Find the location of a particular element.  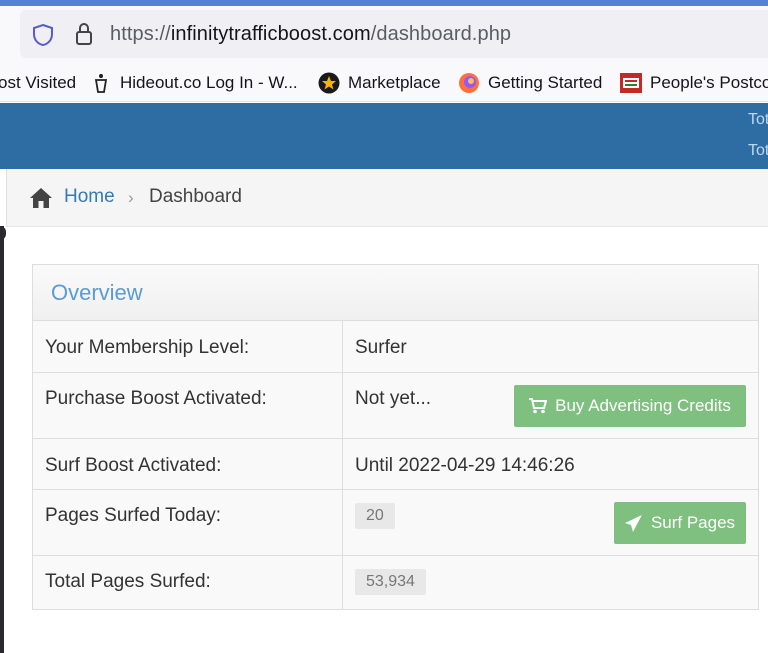

header-stat-2: Tot is located at coordinates (758, 150).